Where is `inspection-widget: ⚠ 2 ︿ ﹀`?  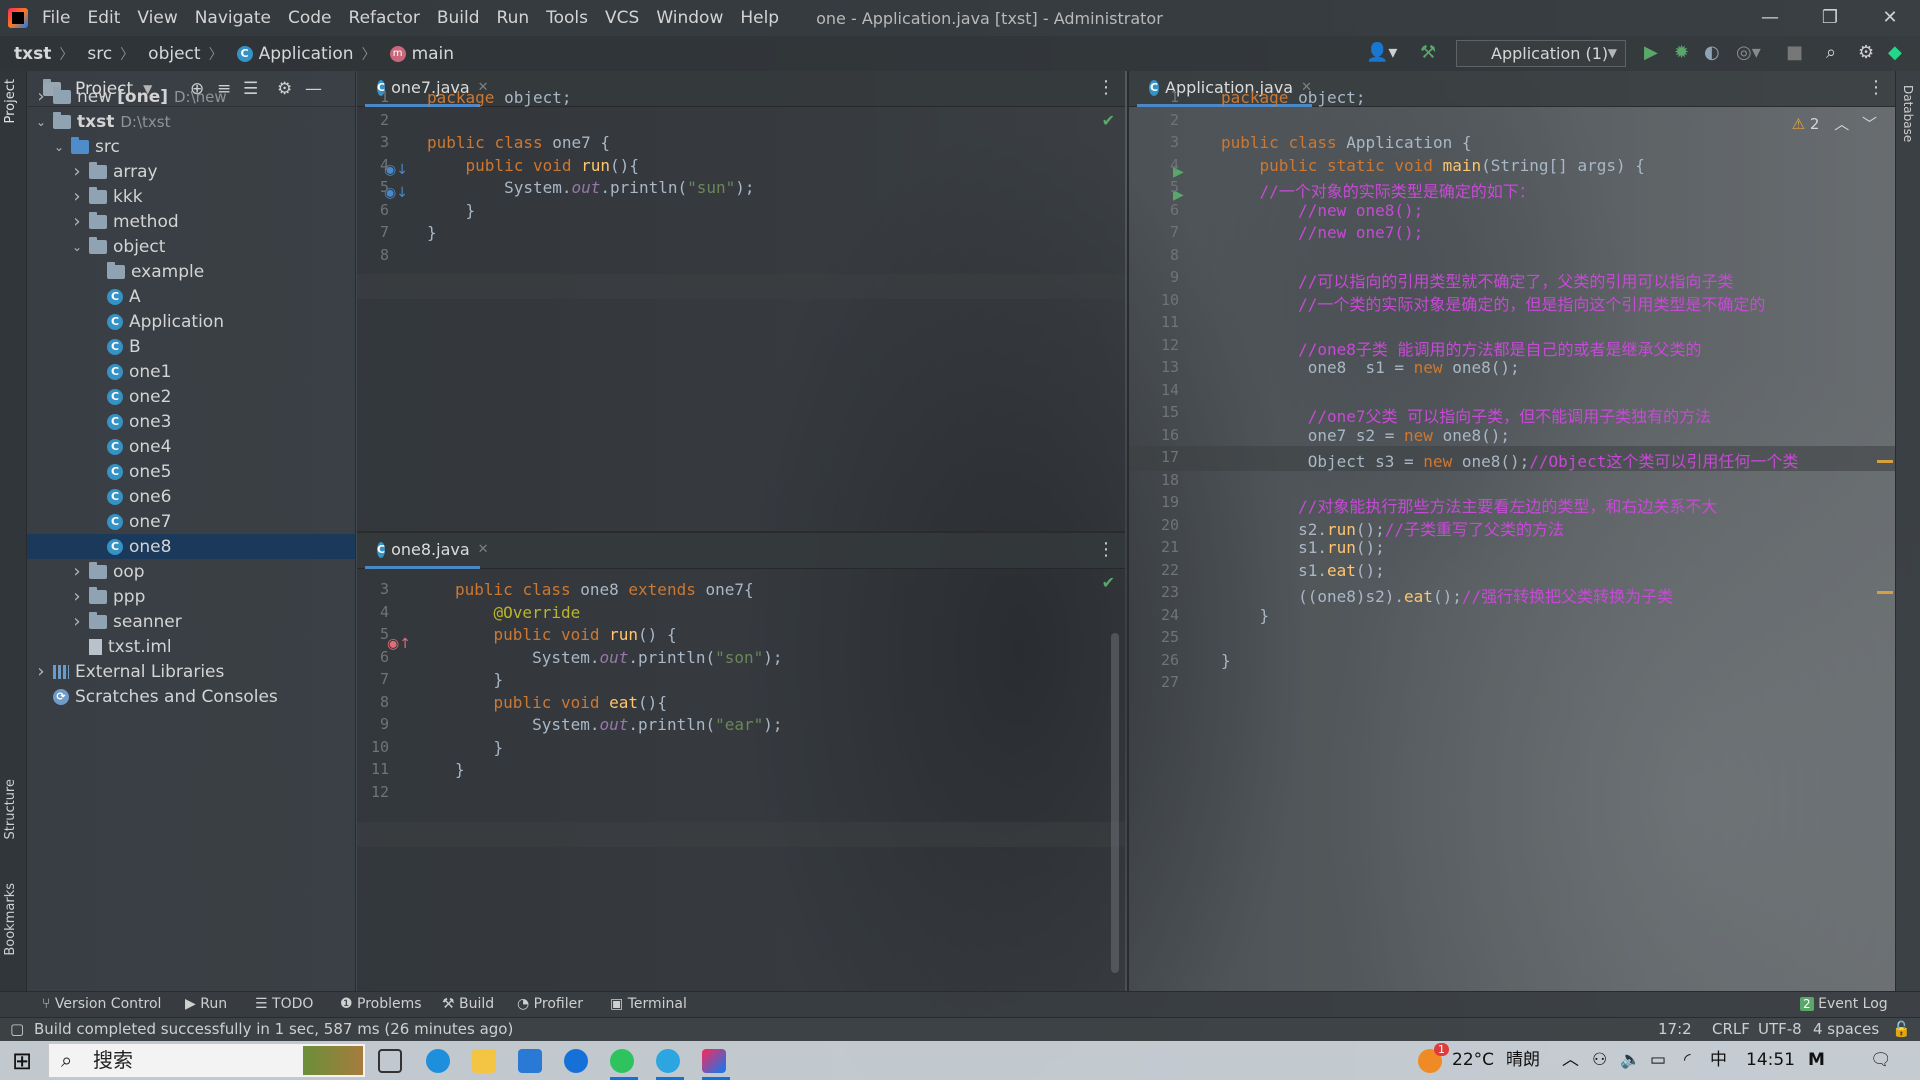 inspection-widget: ⚠ 2 ︿ ﹀ is located at coordinates (1834, 123).